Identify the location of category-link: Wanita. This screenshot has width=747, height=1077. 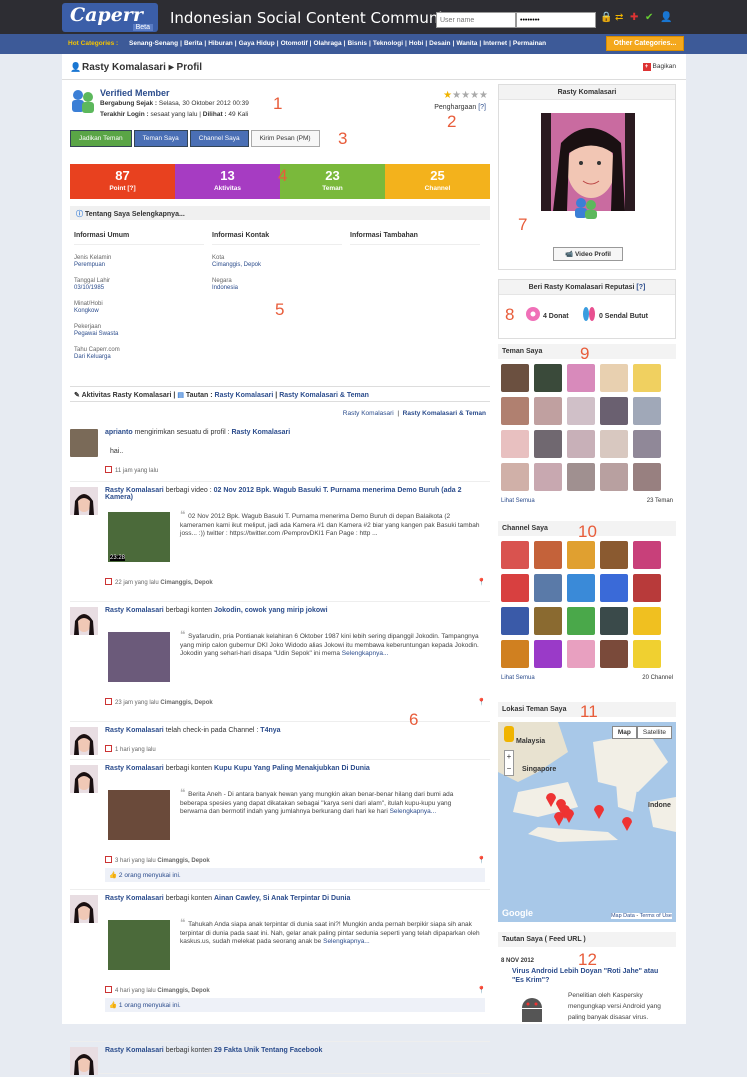
(466, 43).